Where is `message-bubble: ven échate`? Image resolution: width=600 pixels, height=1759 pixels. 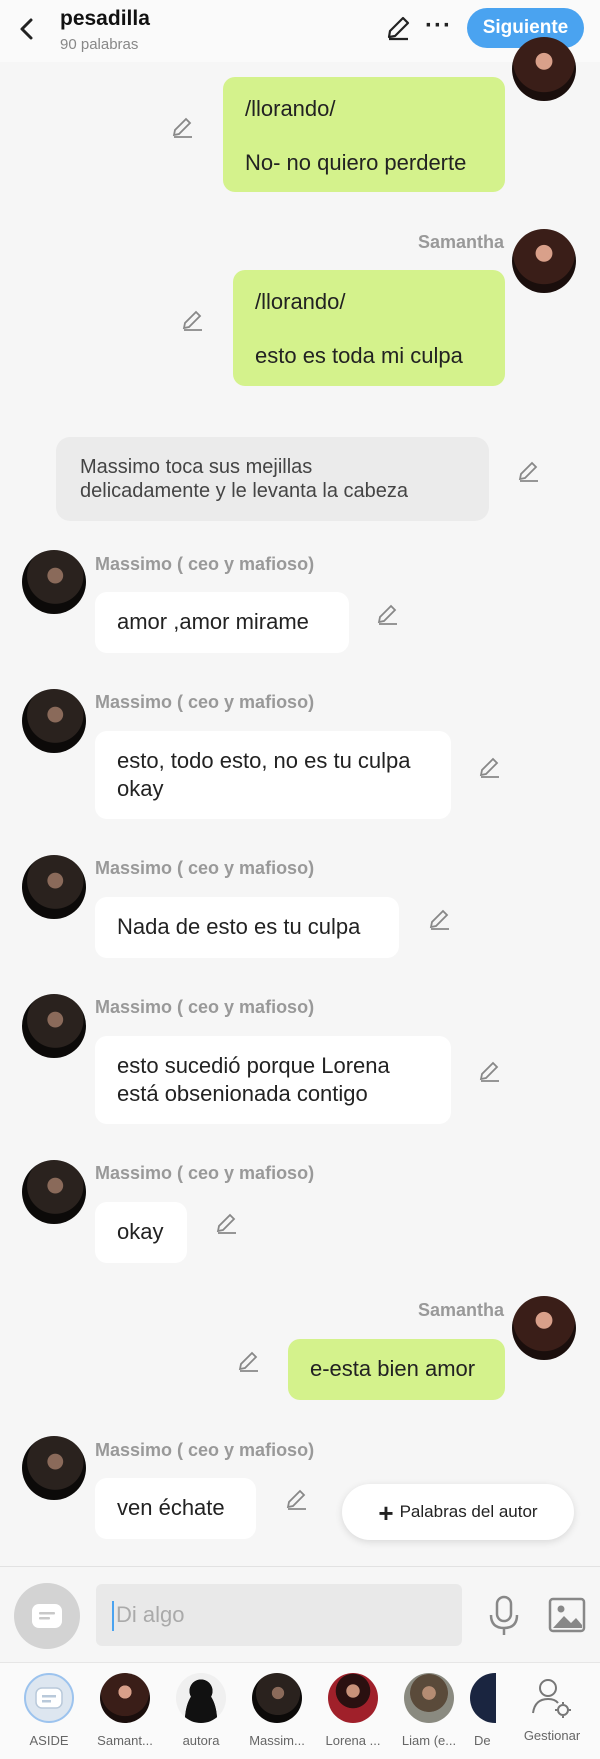 message-bubble: ven échate is located at coordinates (175, 1508).